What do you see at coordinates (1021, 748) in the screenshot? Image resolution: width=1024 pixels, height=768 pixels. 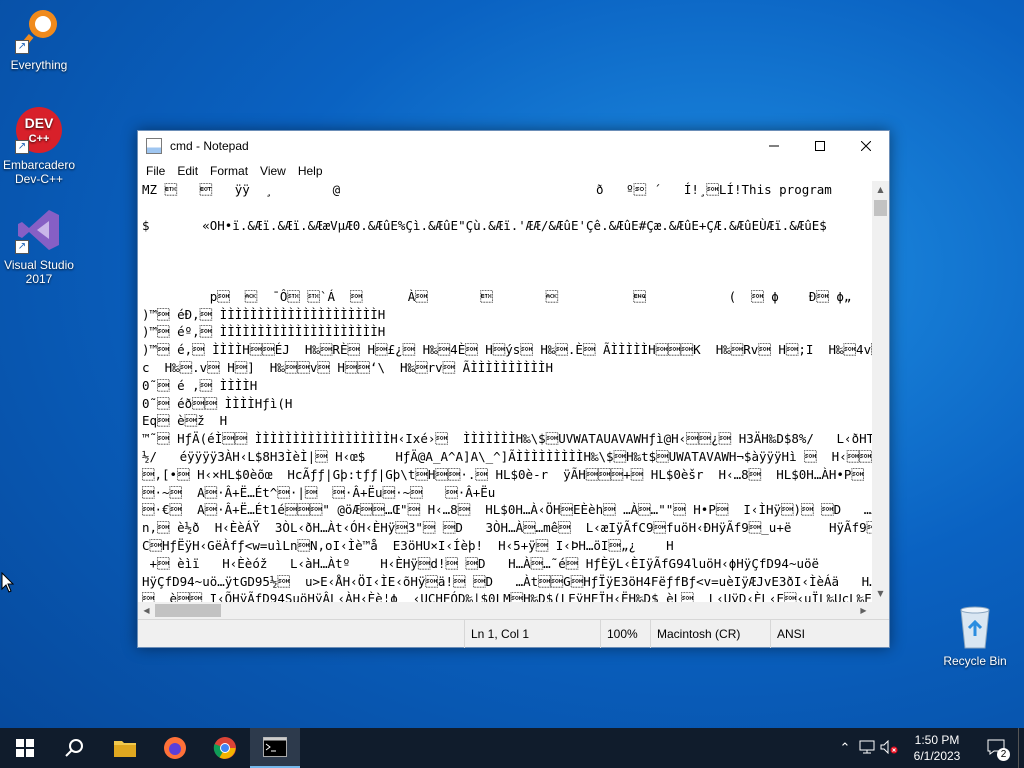 I see `show-desktop-button` at bounding box center [1021, 748].